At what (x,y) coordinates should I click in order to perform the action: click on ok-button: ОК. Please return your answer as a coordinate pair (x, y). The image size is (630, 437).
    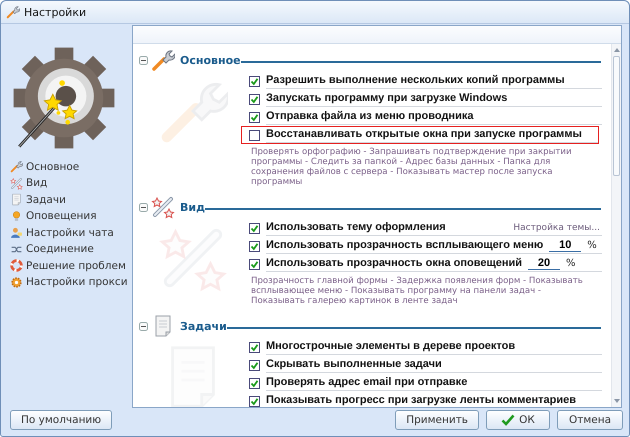
    Looking at the image, I should click on (518, 420).